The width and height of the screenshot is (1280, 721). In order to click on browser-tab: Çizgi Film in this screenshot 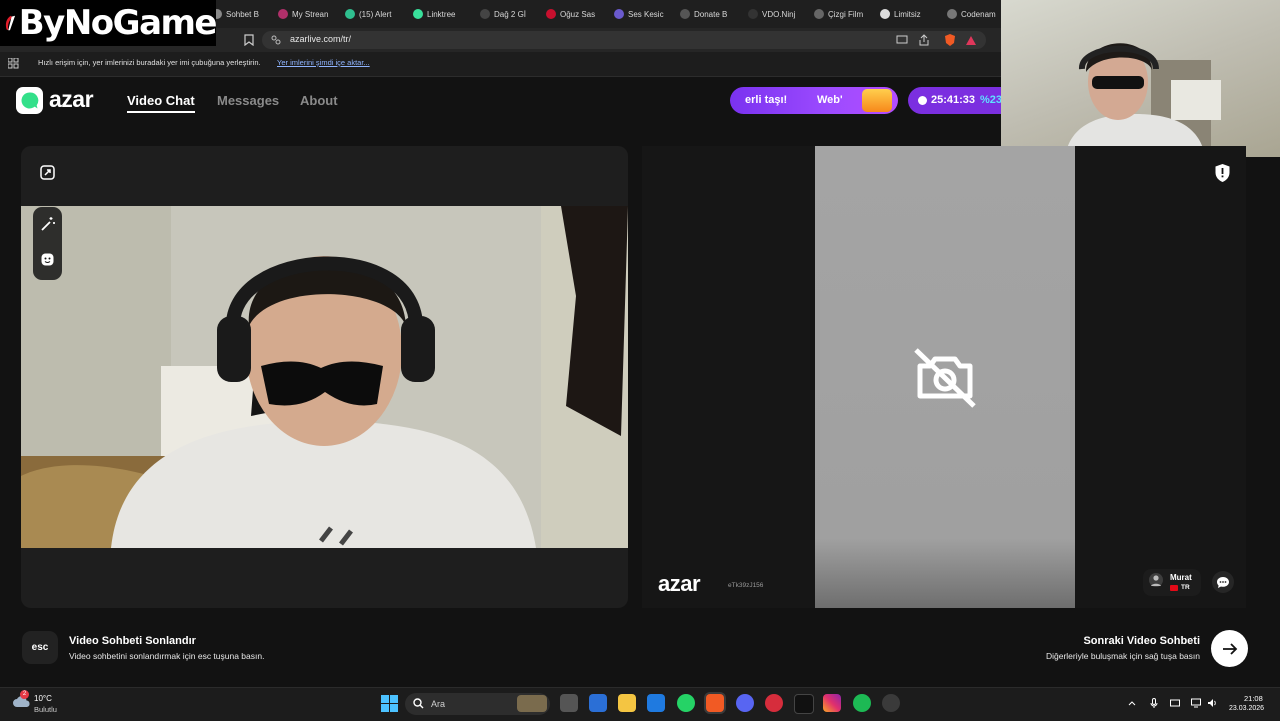, I will do `click(844, 14)`.